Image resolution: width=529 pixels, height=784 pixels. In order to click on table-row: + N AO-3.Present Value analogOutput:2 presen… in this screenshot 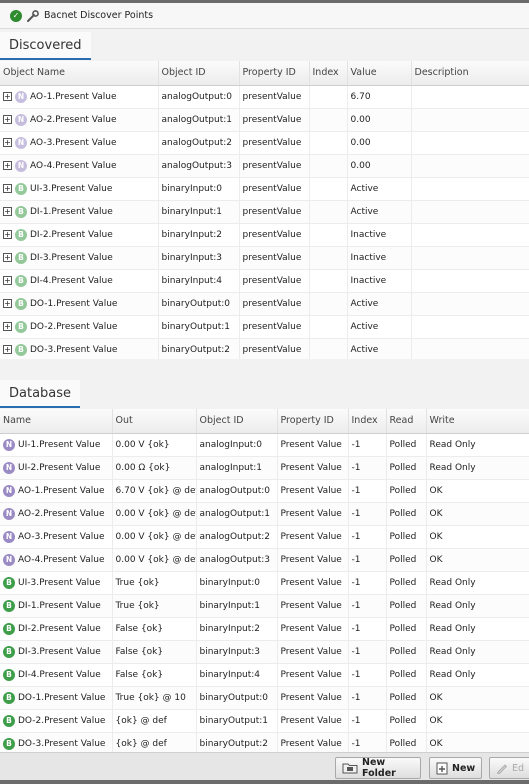, I will do `click(264, 143)`.